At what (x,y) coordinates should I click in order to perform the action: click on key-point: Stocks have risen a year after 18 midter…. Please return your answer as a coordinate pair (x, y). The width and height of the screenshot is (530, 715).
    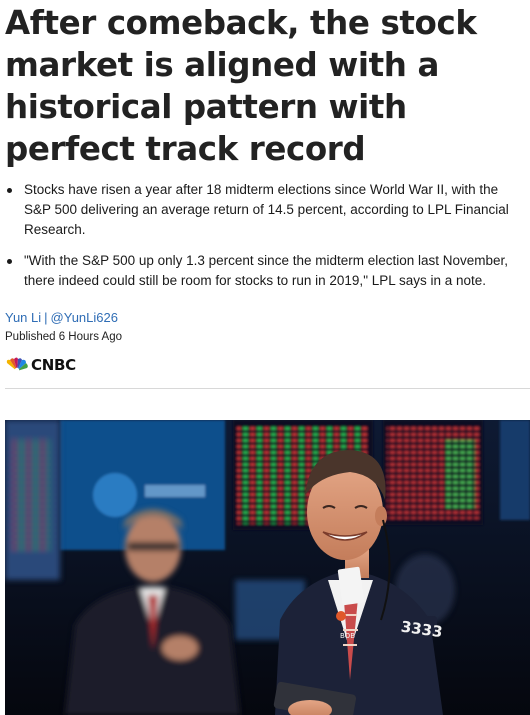
    Looking at the image, I should click on (264, 210).